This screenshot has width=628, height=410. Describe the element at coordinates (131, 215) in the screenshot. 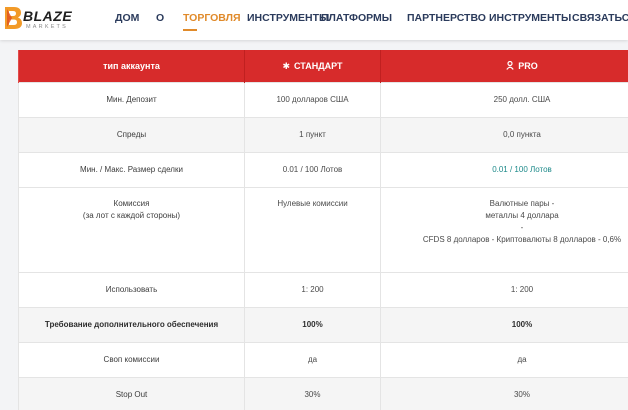

I see `commission-label-line2: (за лот с каждой стороны)` at that location.